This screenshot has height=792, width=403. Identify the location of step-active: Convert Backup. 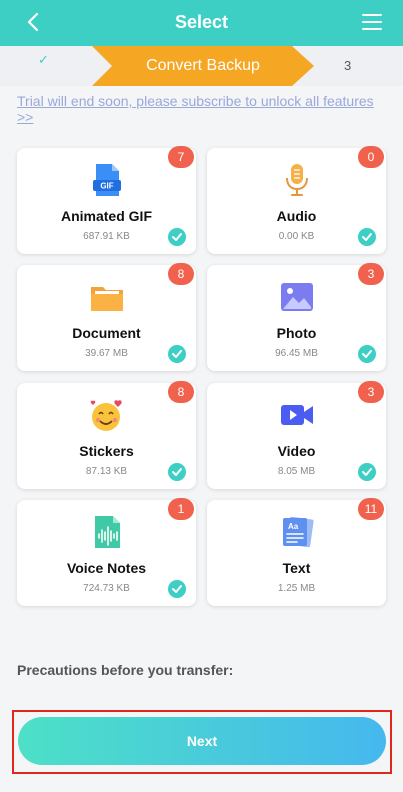
(203, 66).